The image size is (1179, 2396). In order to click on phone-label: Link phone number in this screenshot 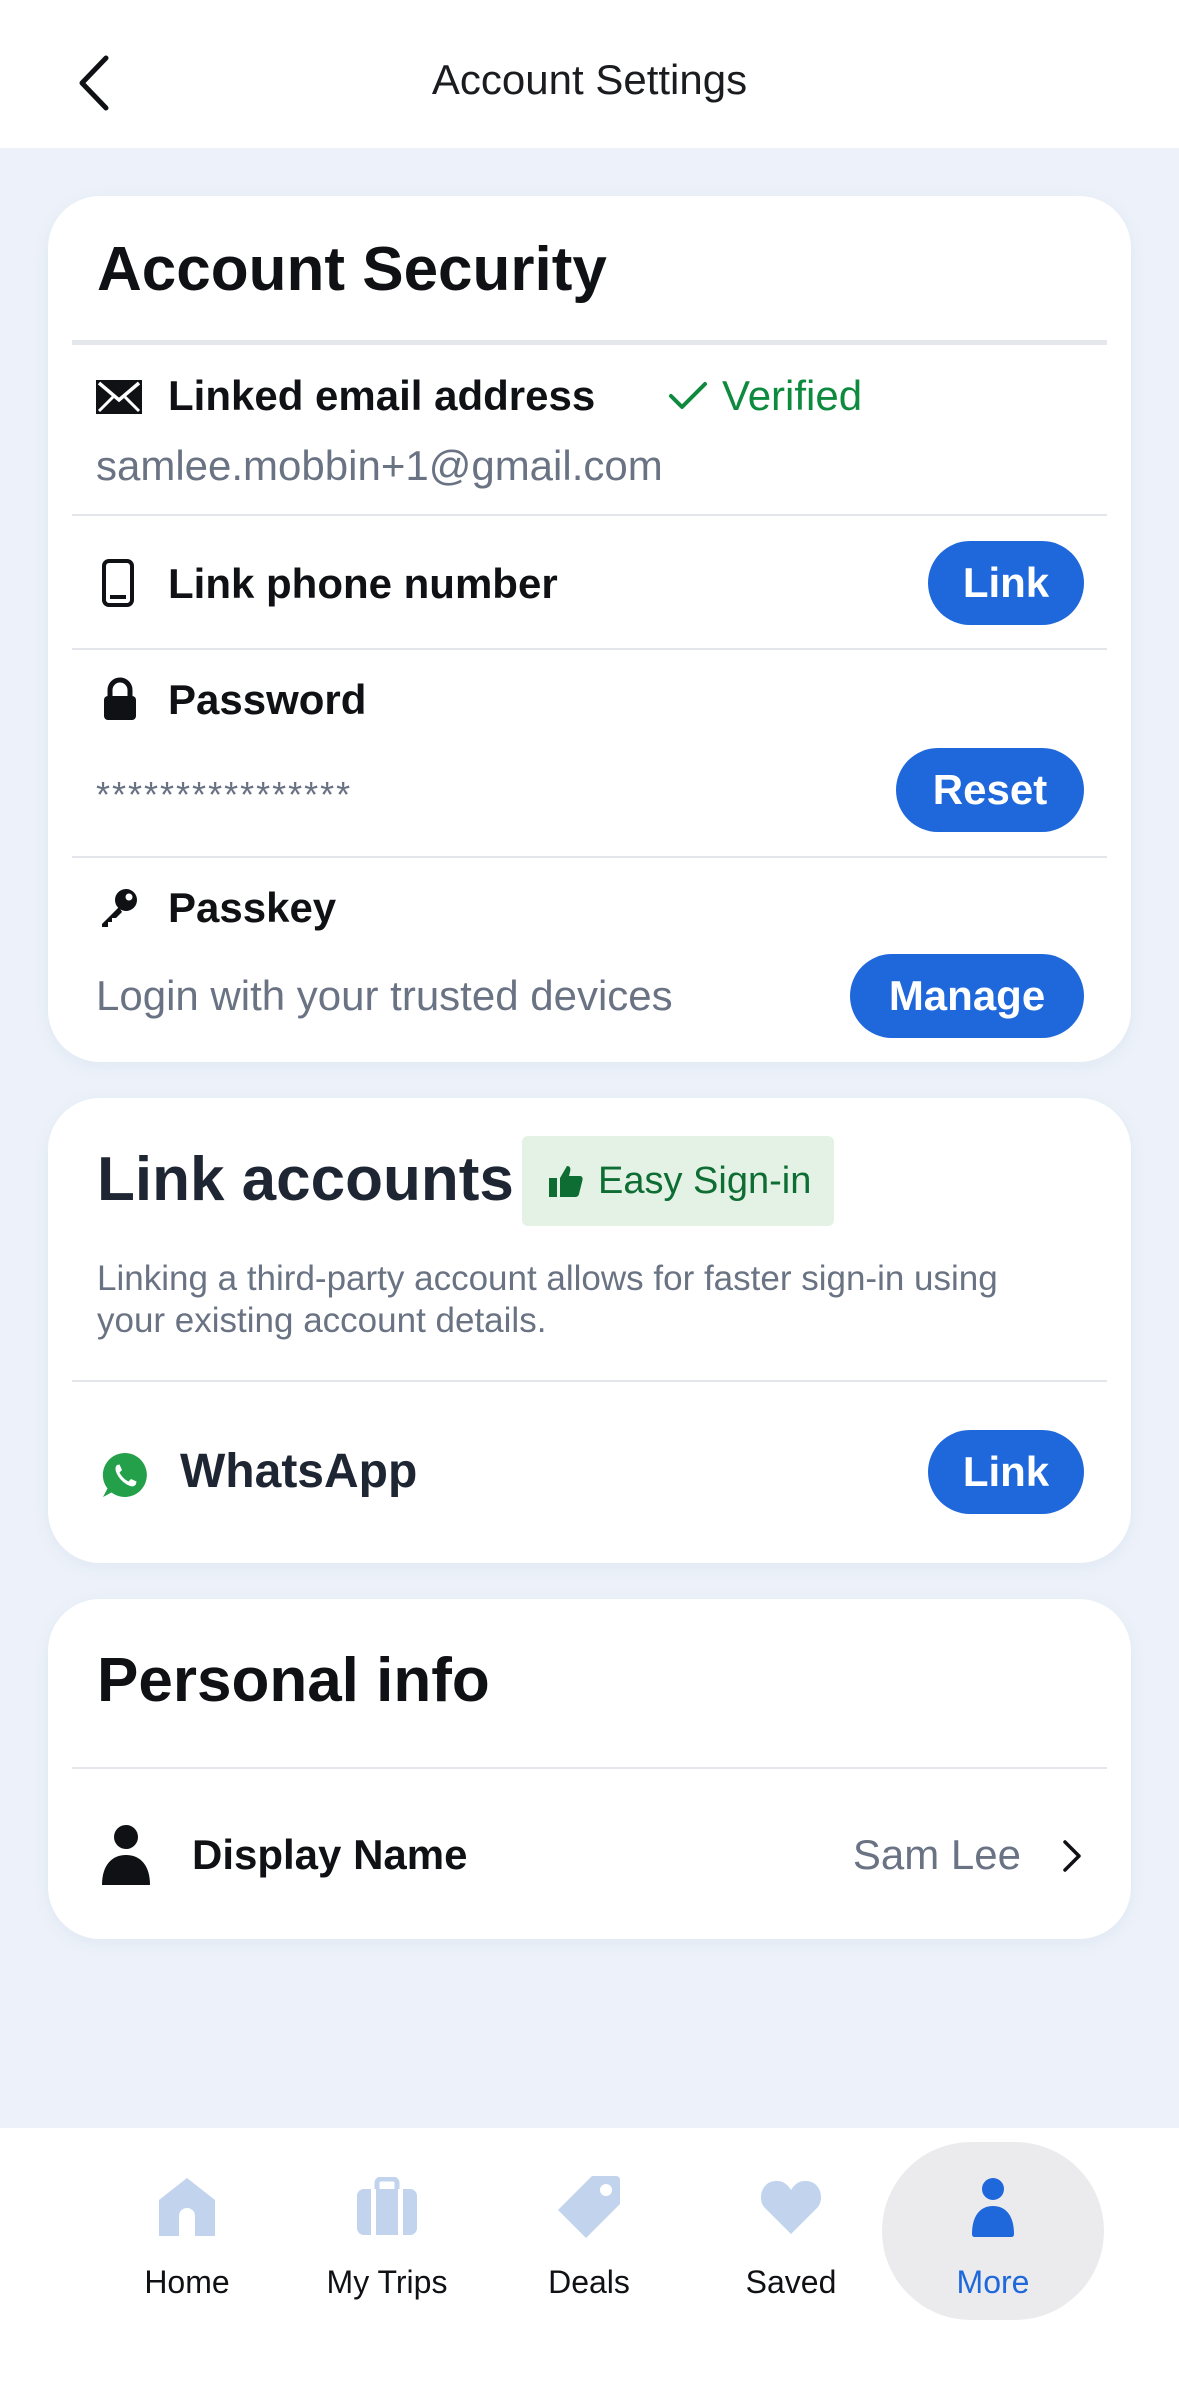, I will do `click(363, 583)`.